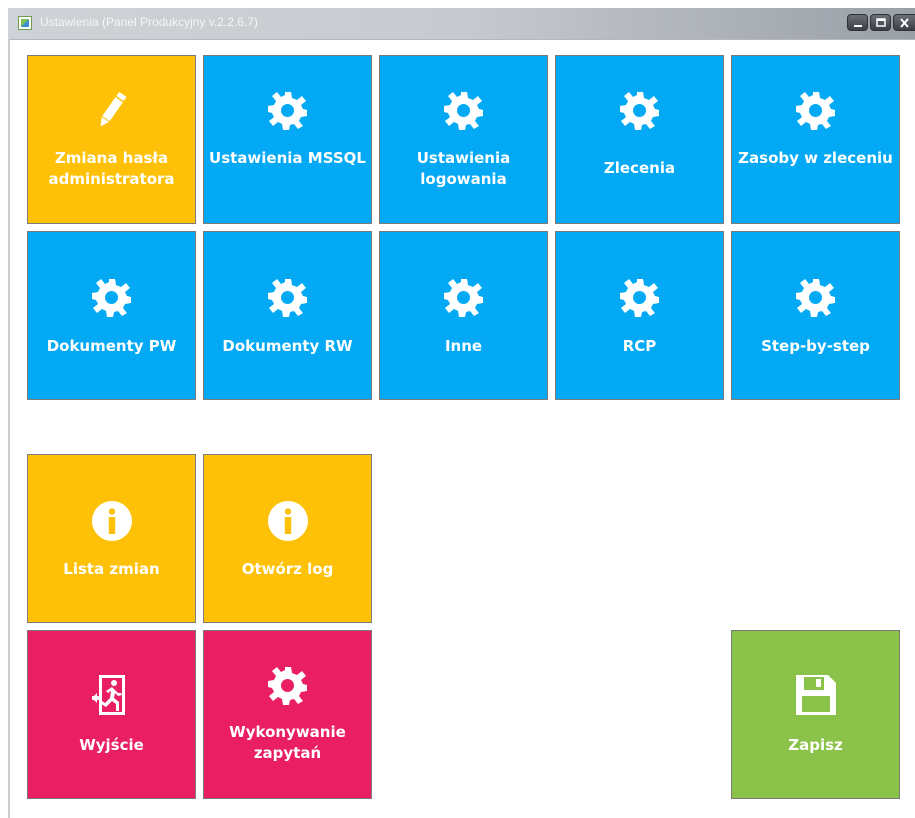  I want to click on open-log-label: Otwórz log, so click(287, 569).